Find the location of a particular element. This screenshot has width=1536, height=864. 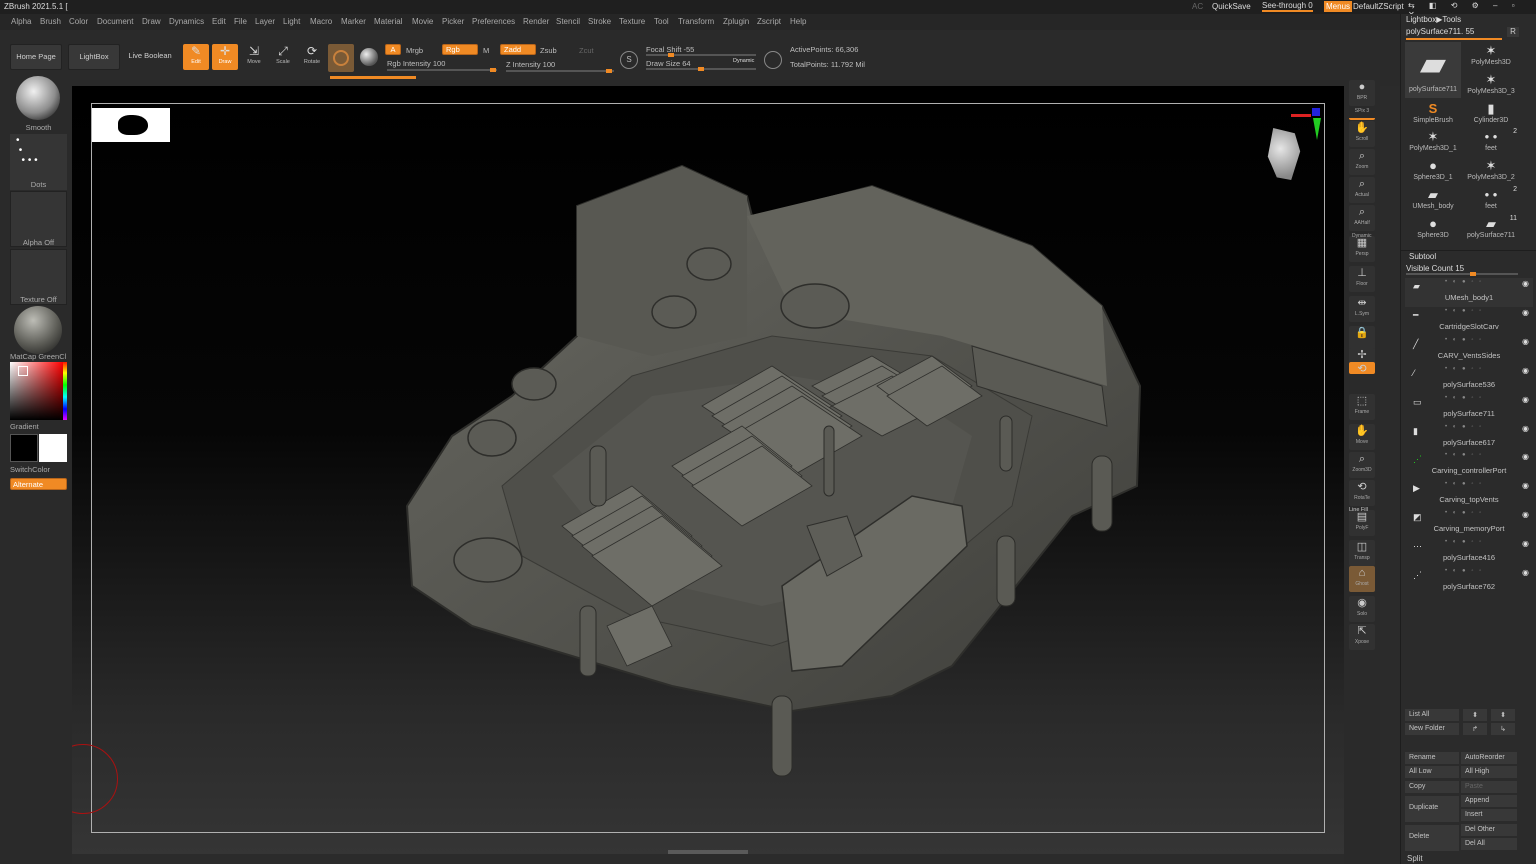

menu-light: Light is located at coordinates (291, 21).